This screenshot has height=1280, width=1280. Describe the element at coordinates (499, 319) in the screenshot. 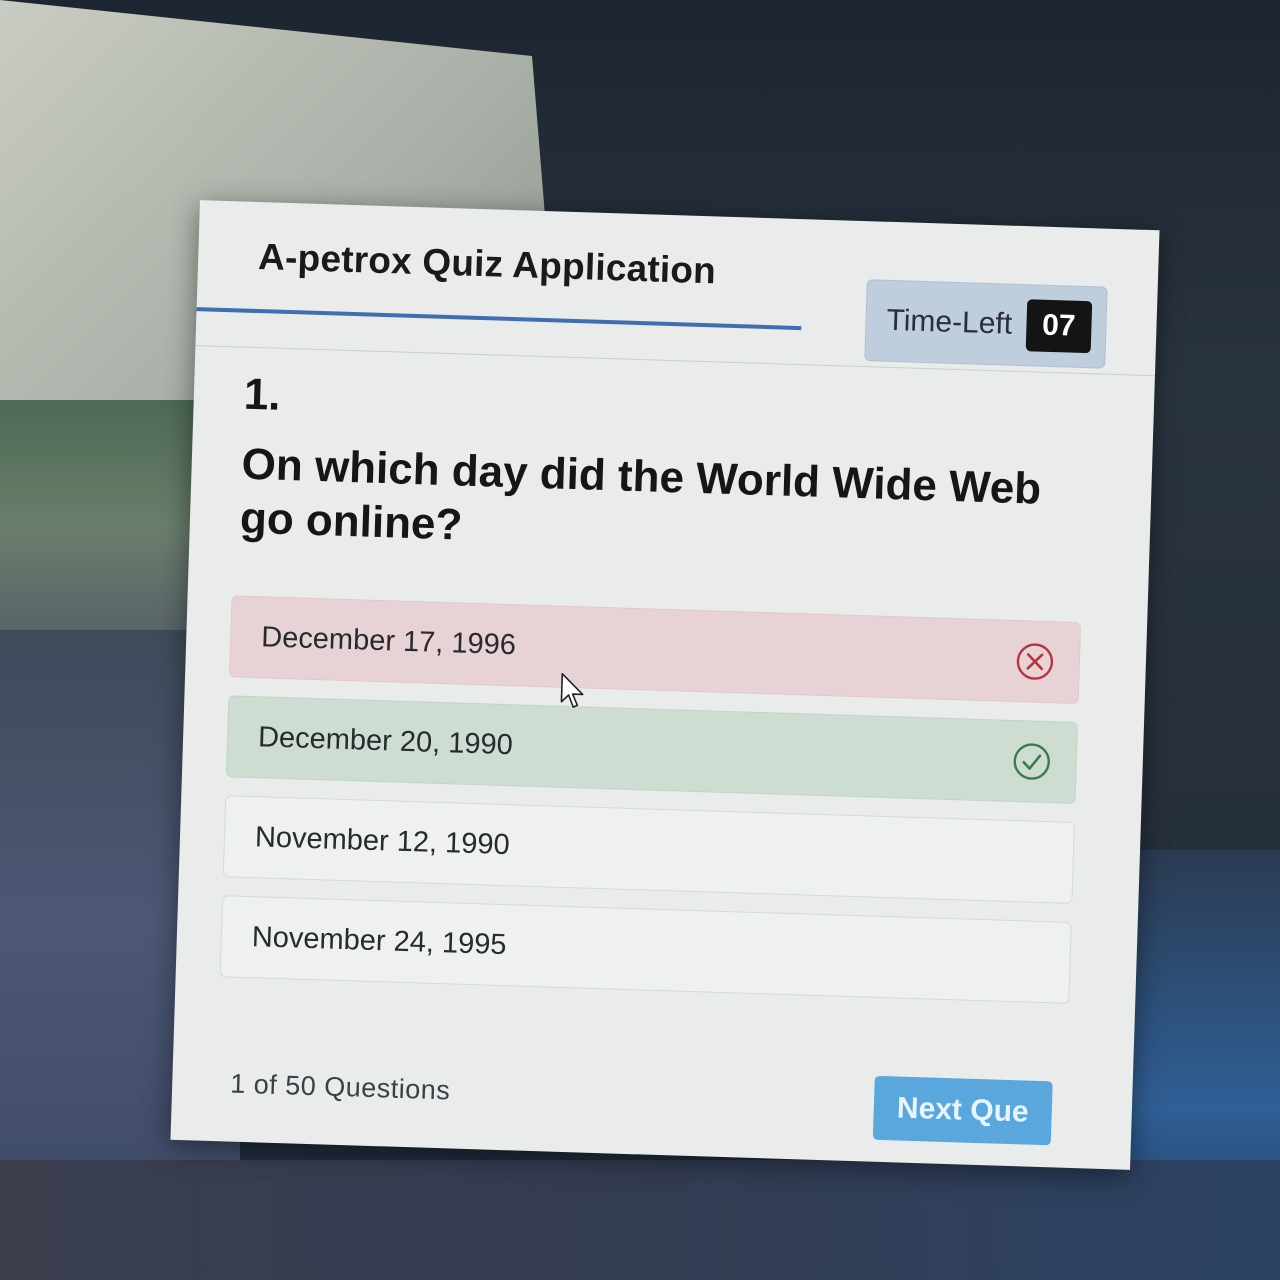

I see `timer-progress-line` at that location.